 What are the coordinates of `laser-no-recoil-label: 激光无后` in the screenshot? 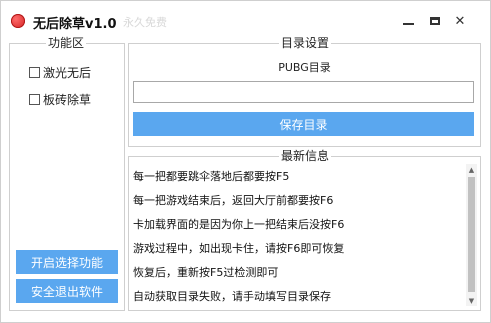 It's located at (67, 73).